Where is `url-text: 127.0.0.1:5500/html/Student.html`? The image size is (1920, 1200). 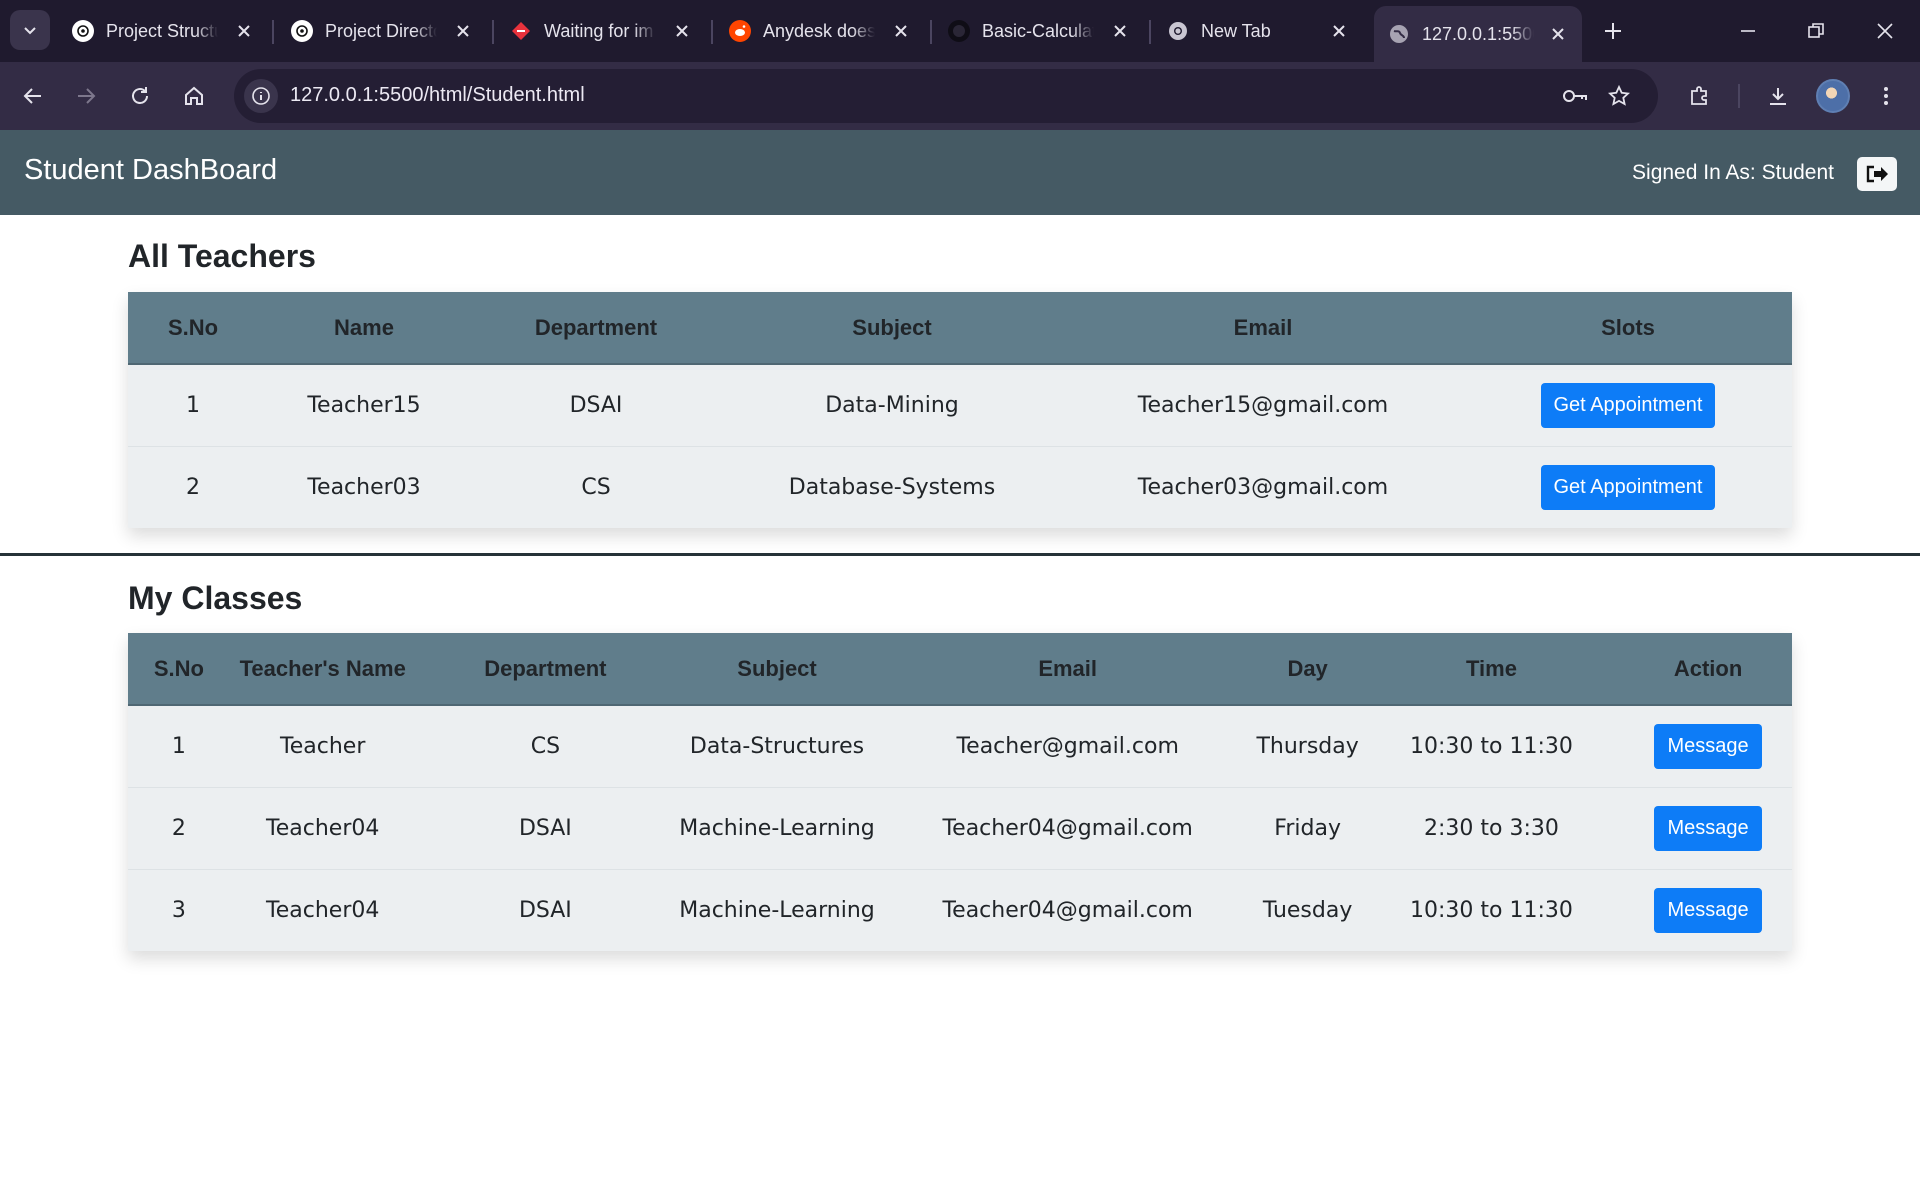
url-text: 127.0.0.1:5500/html/Student.html is located at coordinates (437, 95).